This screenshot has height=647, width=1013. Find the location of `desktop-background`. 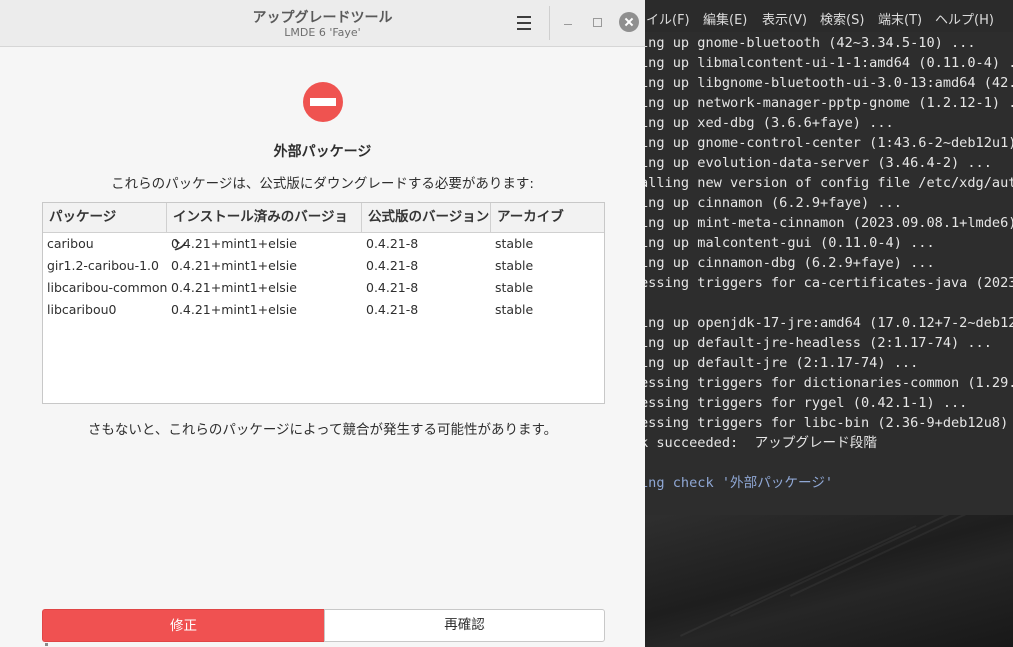

desktop-background is located at coordinates (826, 561).